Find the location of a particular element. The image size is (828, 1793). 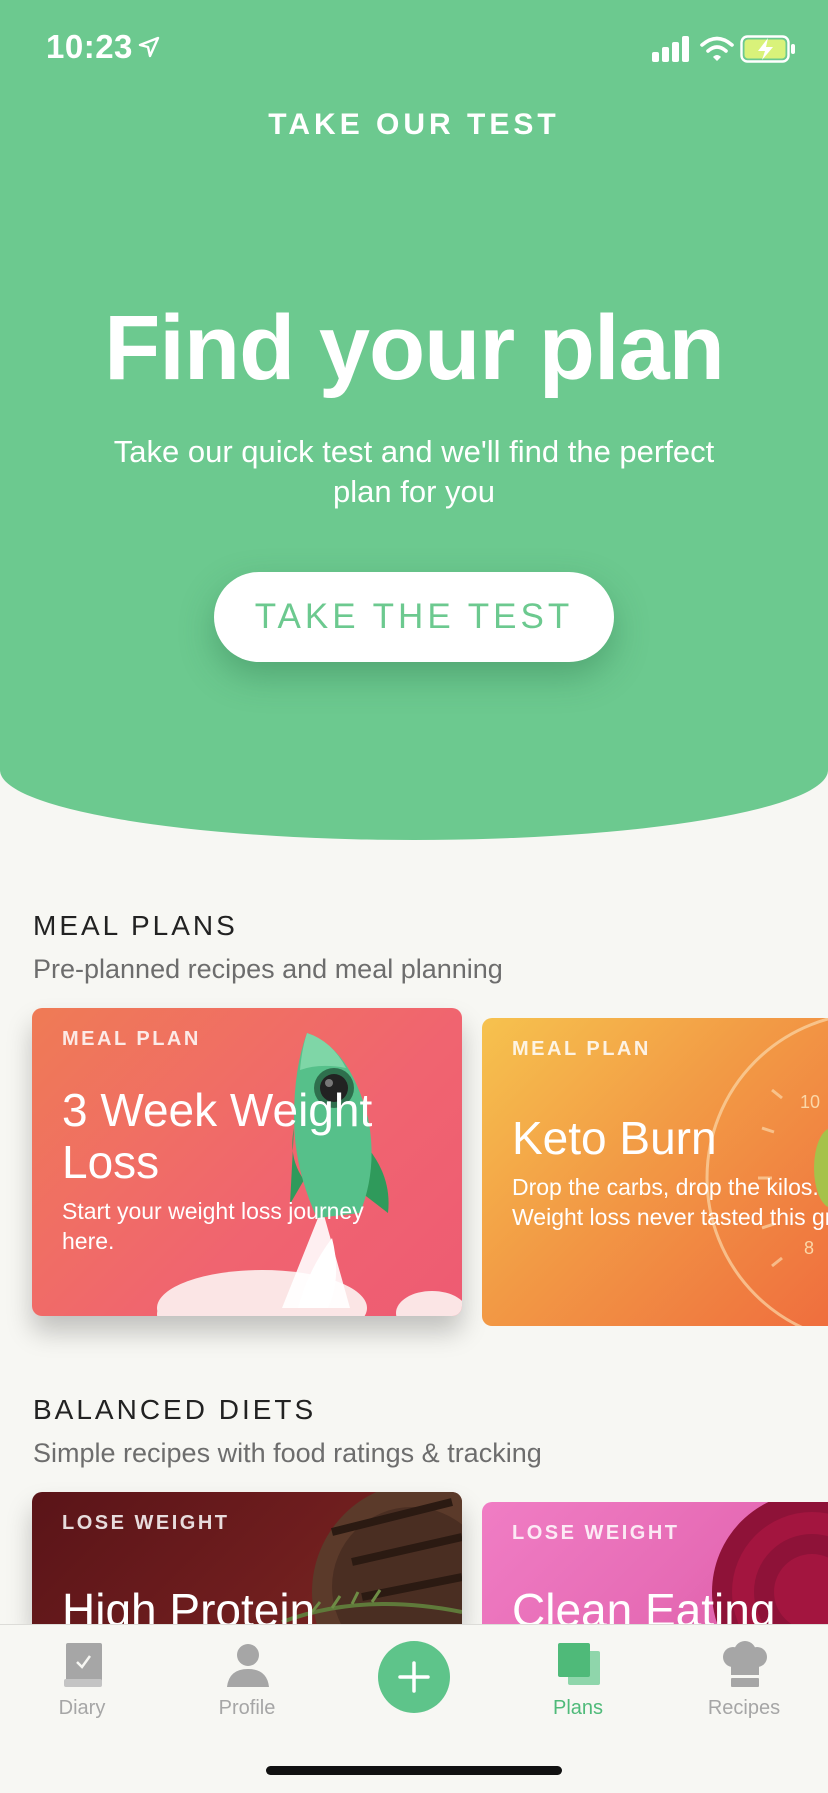

meal-plans-title: MEAL PLANS is located at coordinates (135, 925).